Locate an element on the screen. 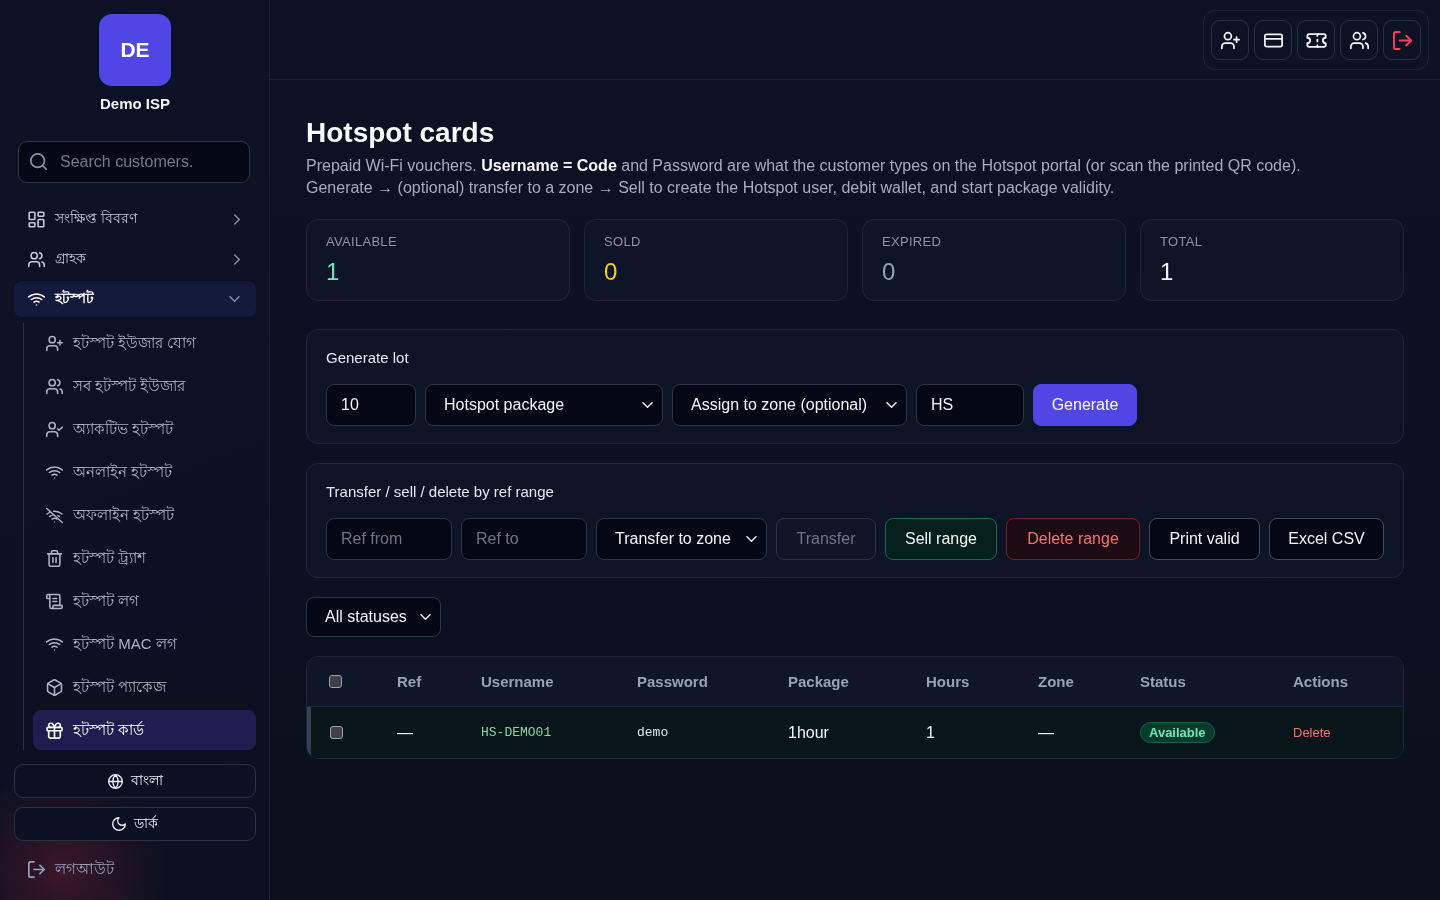  ref-to-field: Ref to is located at coordinates (524, 539).